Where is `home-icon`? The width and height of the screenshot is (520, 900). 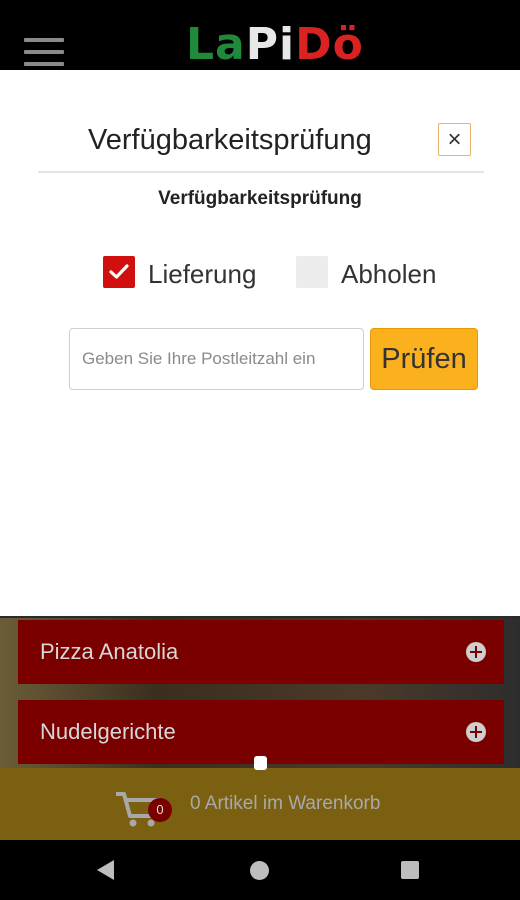 home-icon is located at coordinates (259, 870).